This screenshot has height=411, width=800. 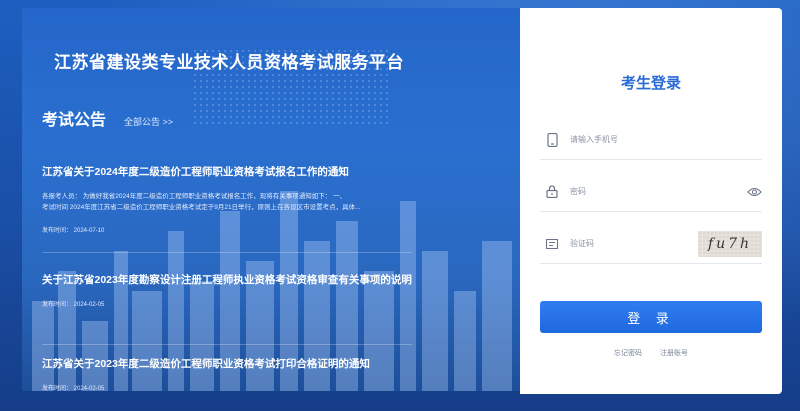 I want to click on news-date: 发布时间： 2024-07-10, so click(x=73, y=231).